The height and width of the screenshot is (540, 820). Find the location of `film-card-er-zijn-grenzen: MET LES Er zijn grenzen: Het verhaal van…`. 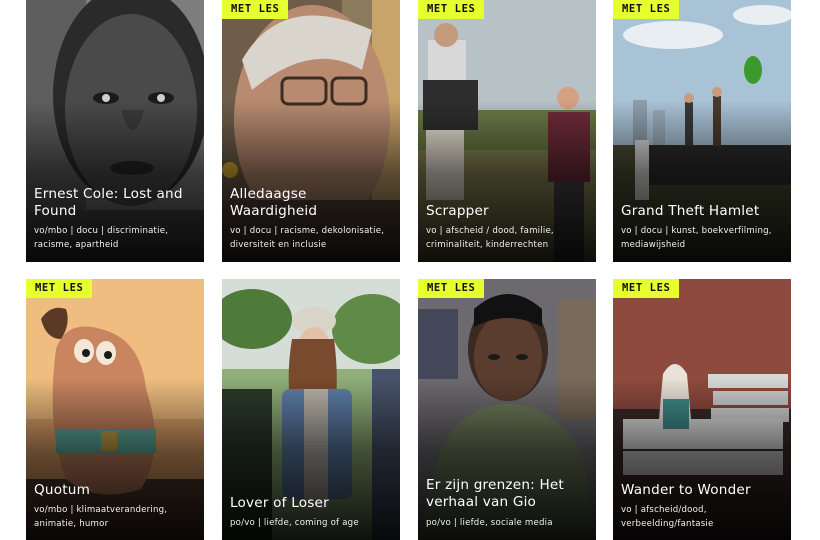

film-card-er-zijn-grenzen: MET LES Er zijn grenzen: Het verhaal van… is located at coordinates (507, 409).